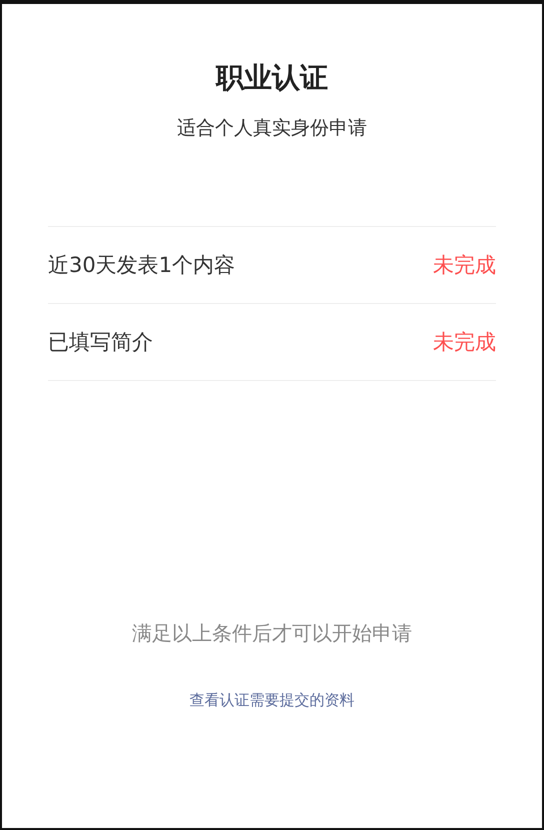  I want to click on materials-link: 查看认证需要提交的资料, so click(272, 700).